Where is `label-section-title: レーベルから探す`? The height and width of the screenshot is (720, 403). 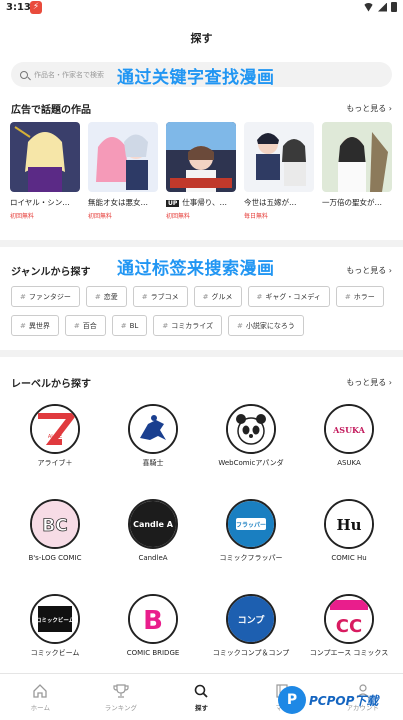 label-section-title: レーベルから探す is located at coordinates (51, 384).